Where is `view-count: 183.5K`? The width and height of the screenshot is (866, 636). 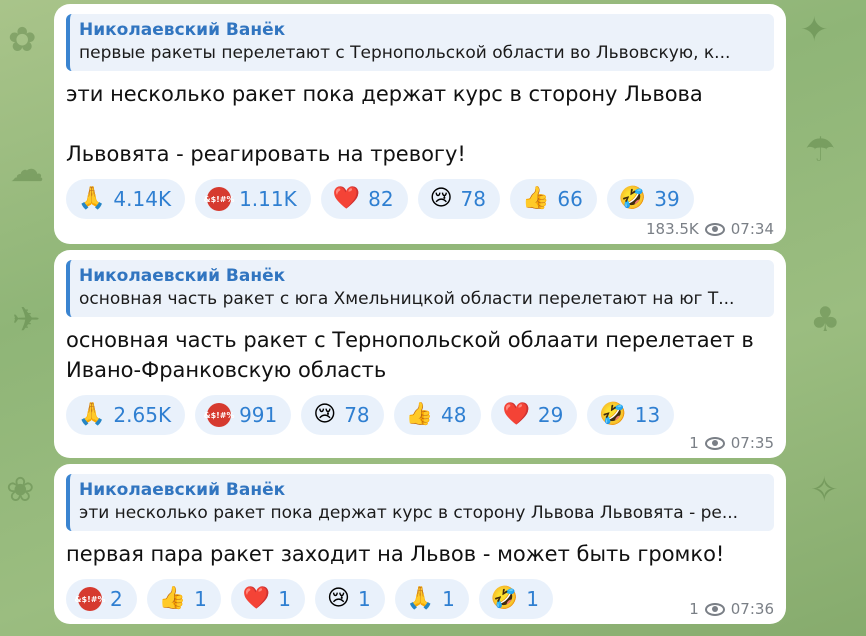 view-count: 183.5K is located at coordinates (672, 229).